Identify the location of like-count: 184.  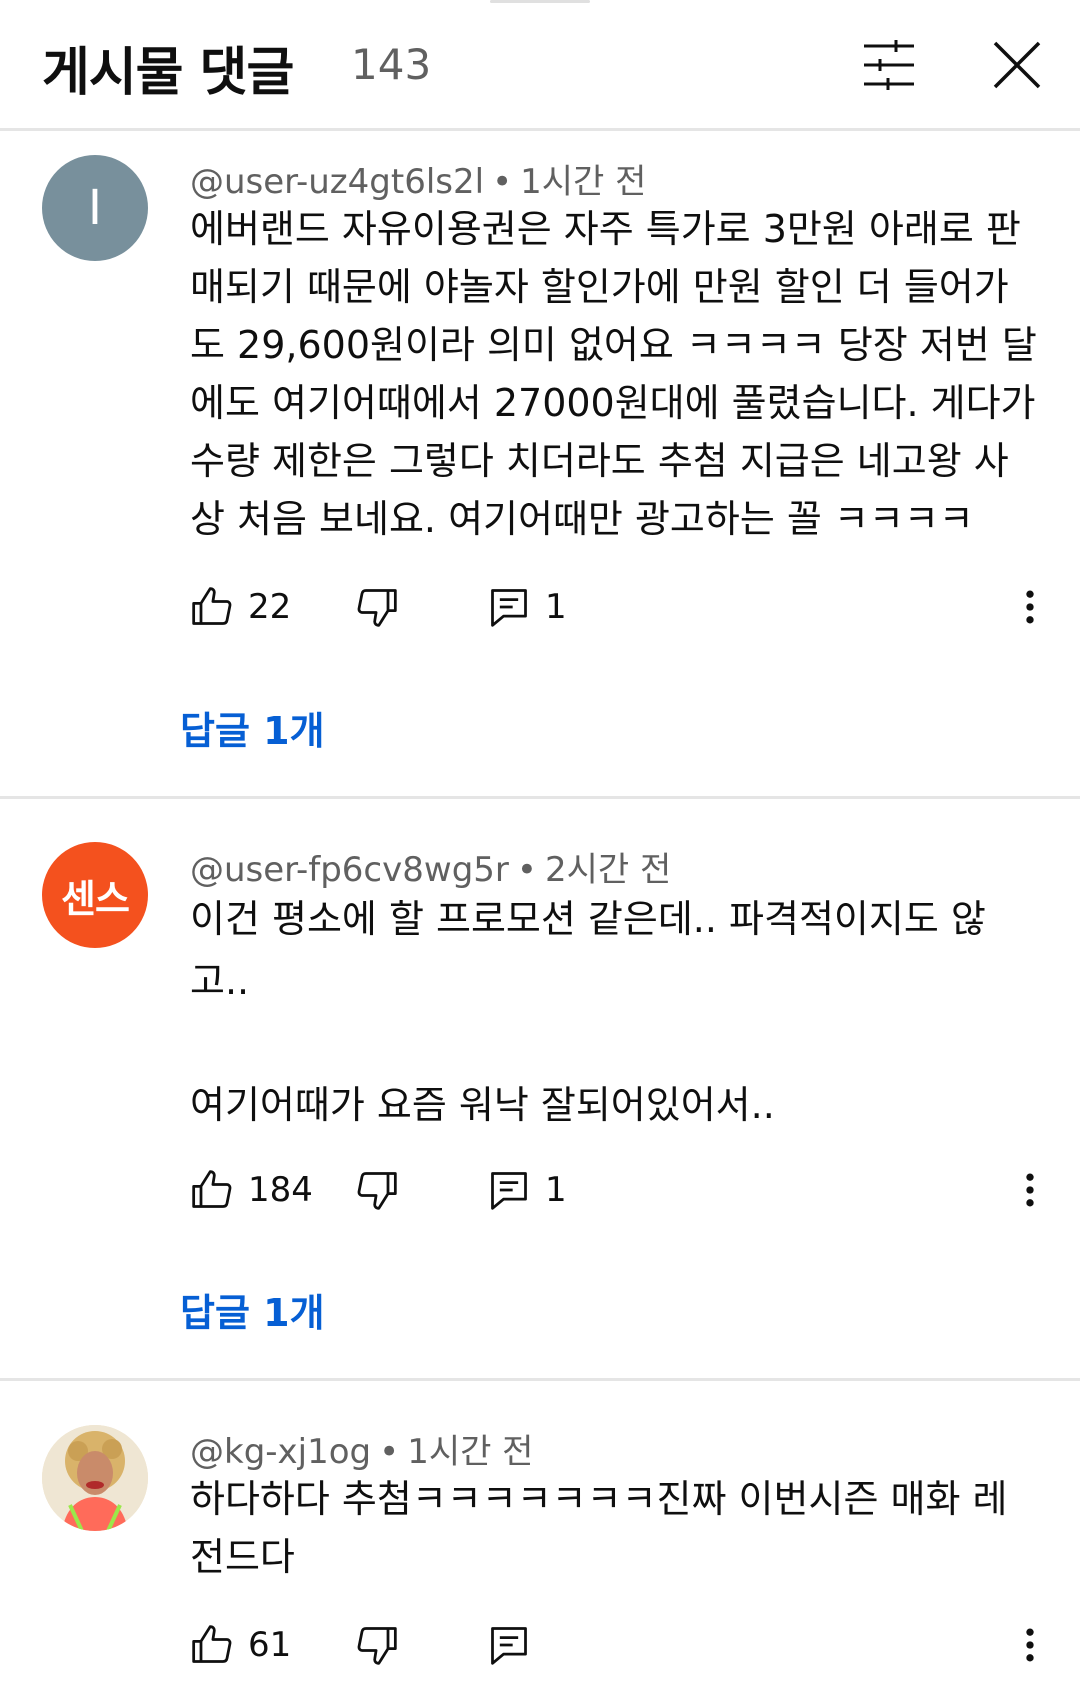
(280, 1190).